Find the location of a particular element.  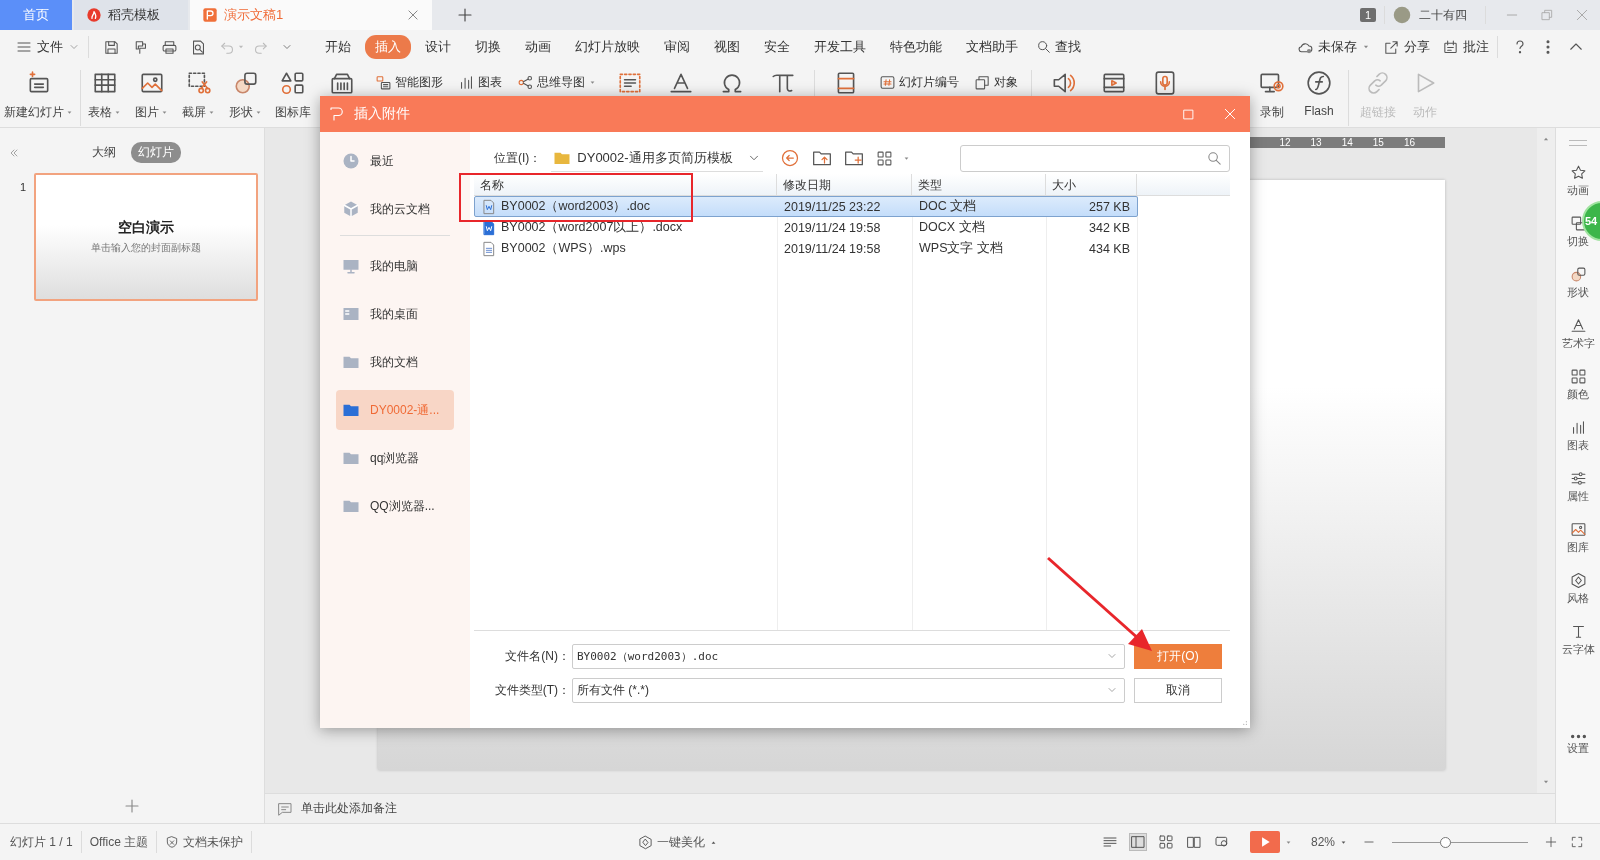

view-grid-icon is located at coordinates (885, 158).